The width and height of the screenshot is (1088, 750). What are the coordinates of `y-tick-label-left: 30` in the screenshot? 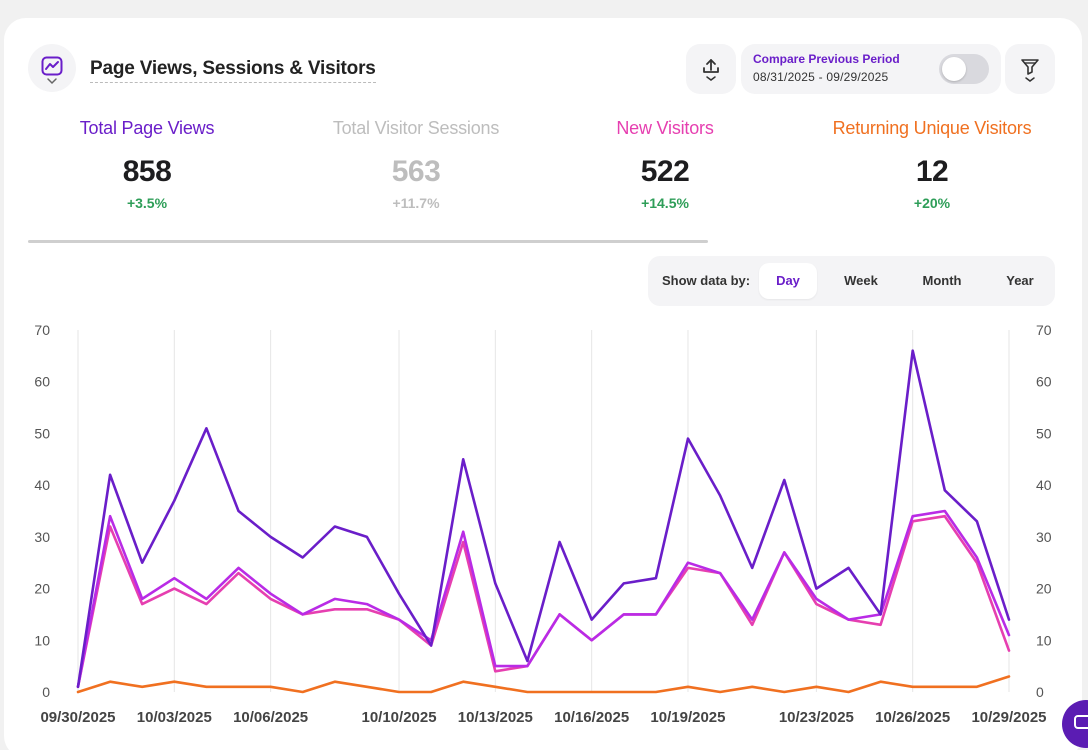 It's located at (42, 537).